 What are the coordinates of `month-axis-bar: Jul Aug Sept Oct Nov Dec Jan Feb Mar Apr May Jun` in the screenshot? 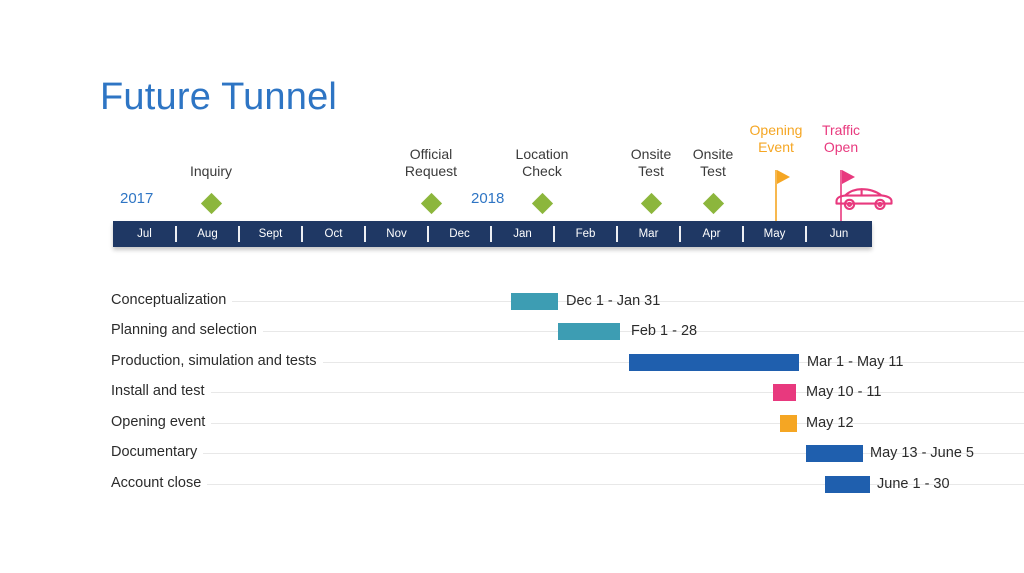 It's located at (492, 234).